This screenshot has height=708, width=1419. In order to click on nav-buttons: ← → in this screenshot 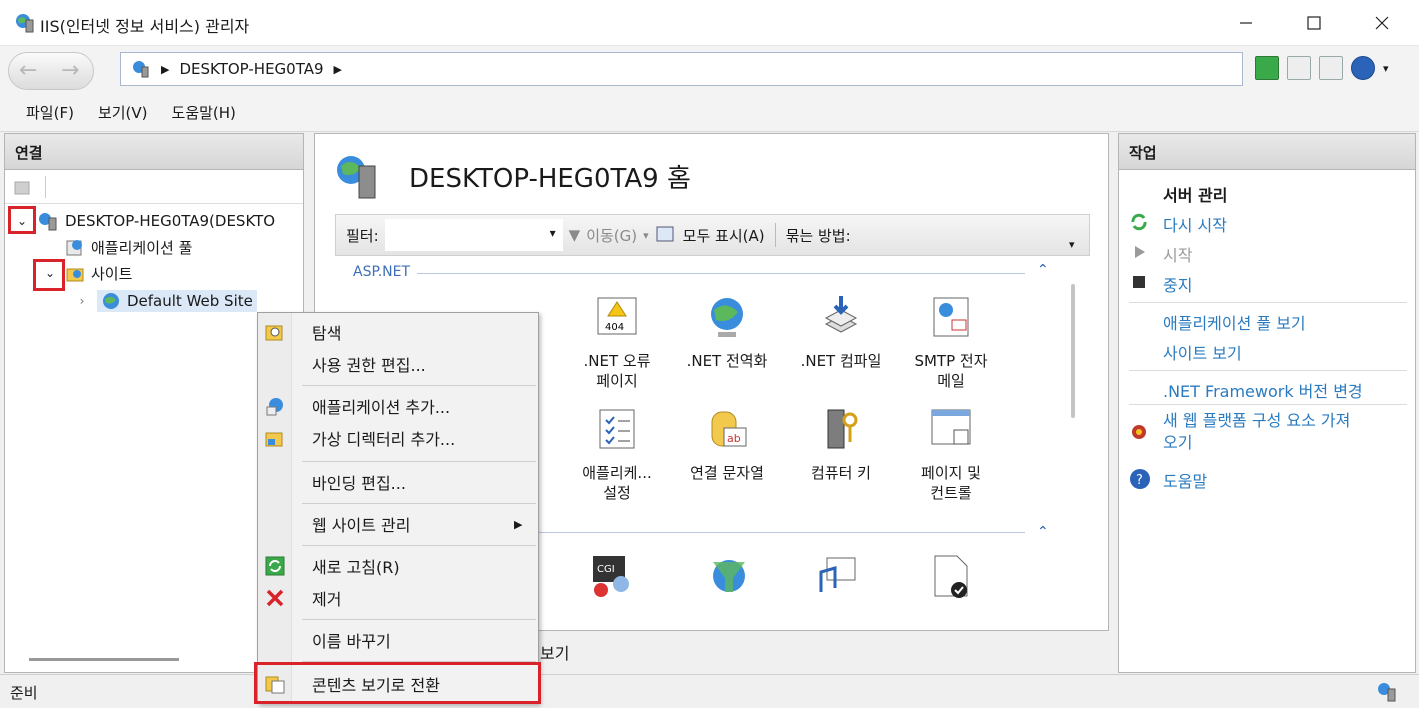, I will do `click(51, 71)`.